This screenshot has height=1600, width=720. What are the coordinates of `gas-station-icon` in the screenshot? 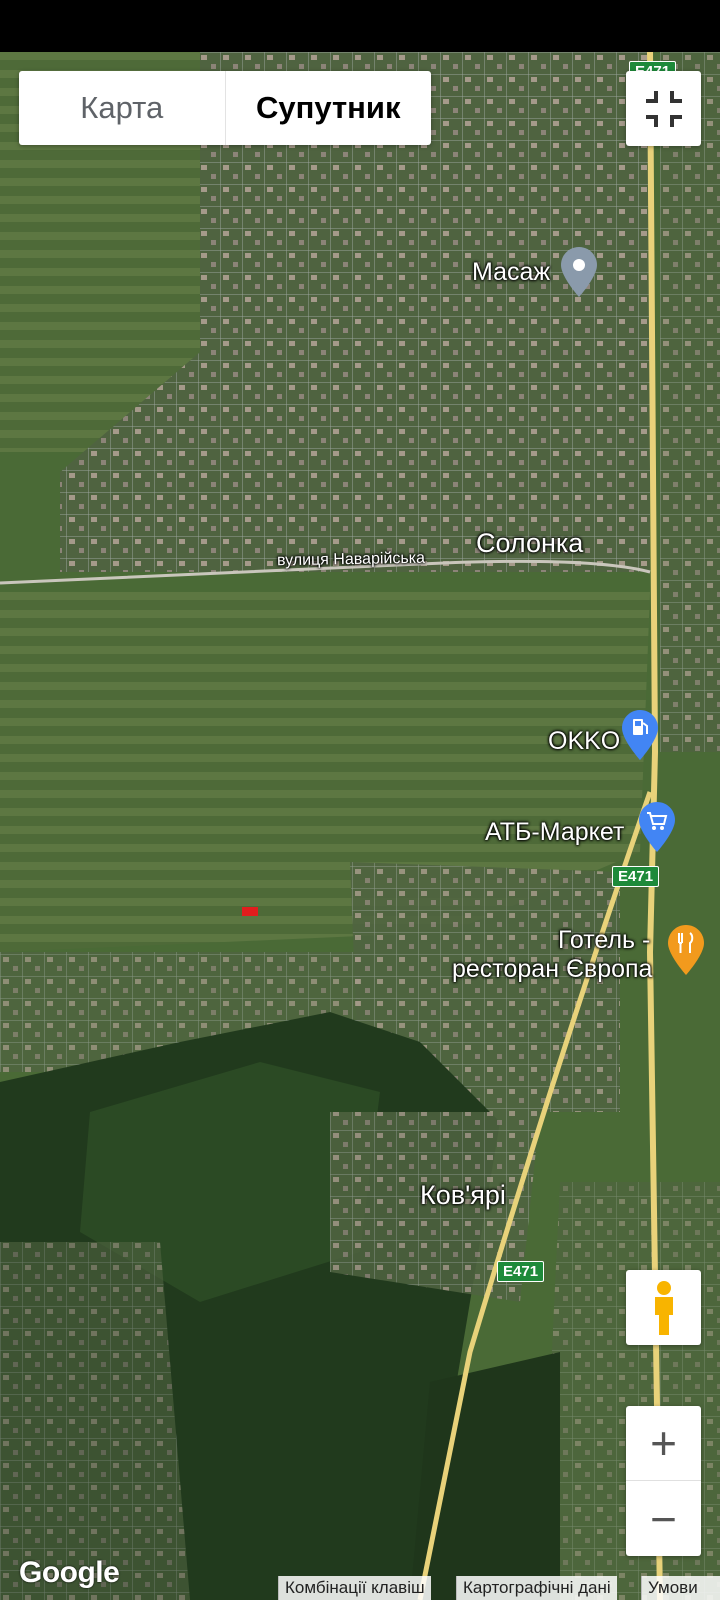 It's located at (640, 737).